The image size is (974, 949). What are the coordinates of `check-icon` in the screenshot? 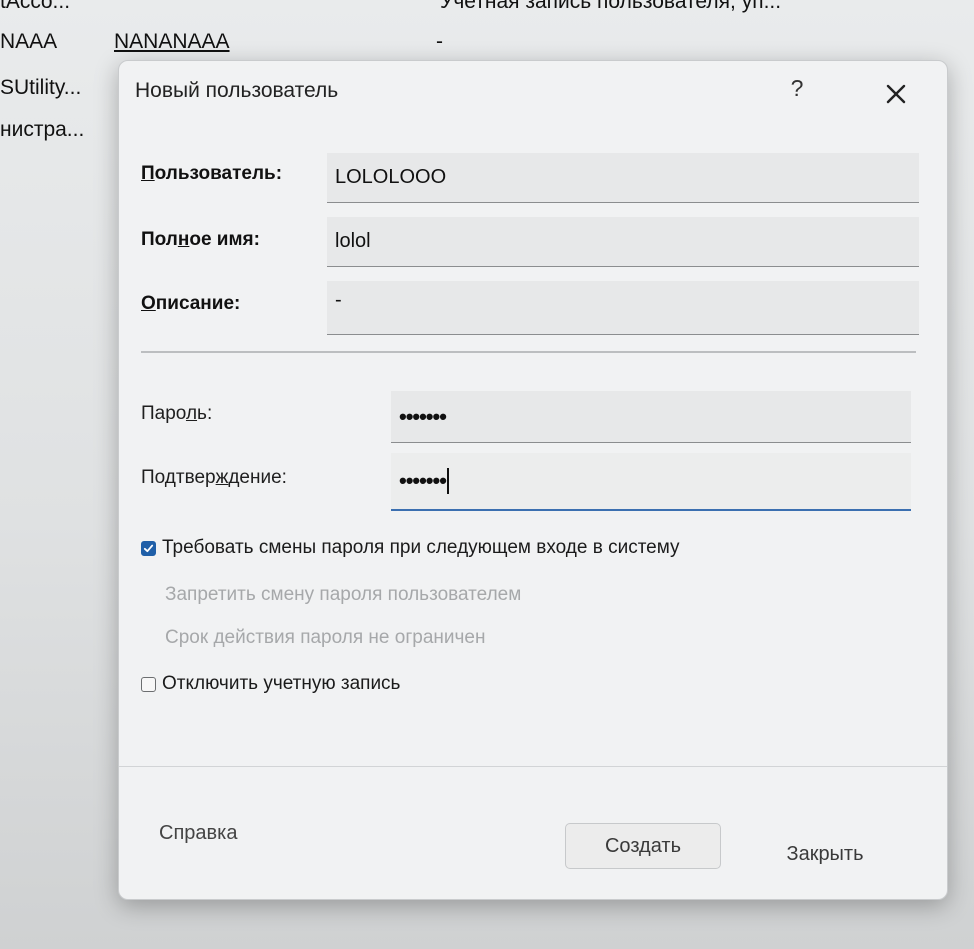 It's located at (148, 548).